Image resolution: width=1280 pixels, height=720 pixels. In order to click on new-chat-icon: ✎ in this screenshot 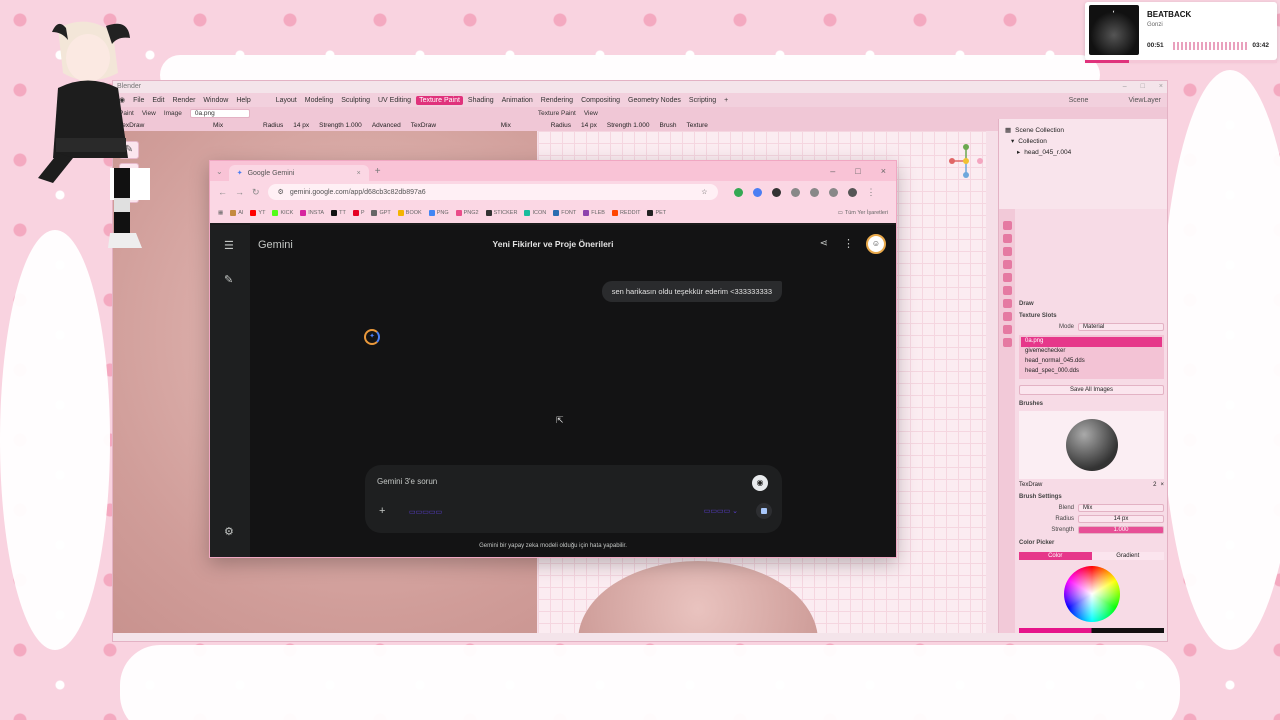, I will do `click(228, 279)`.